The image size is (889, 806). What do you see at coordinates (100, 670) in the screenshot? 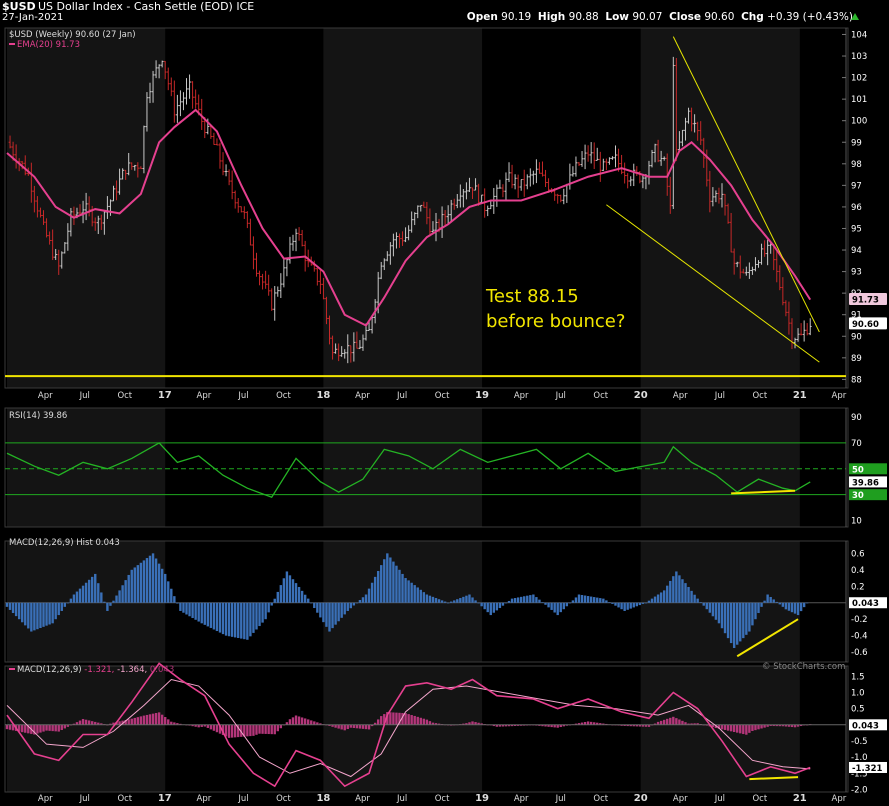
I see `macd-legend-part: -1.321,` at bounding box center [100, 670].